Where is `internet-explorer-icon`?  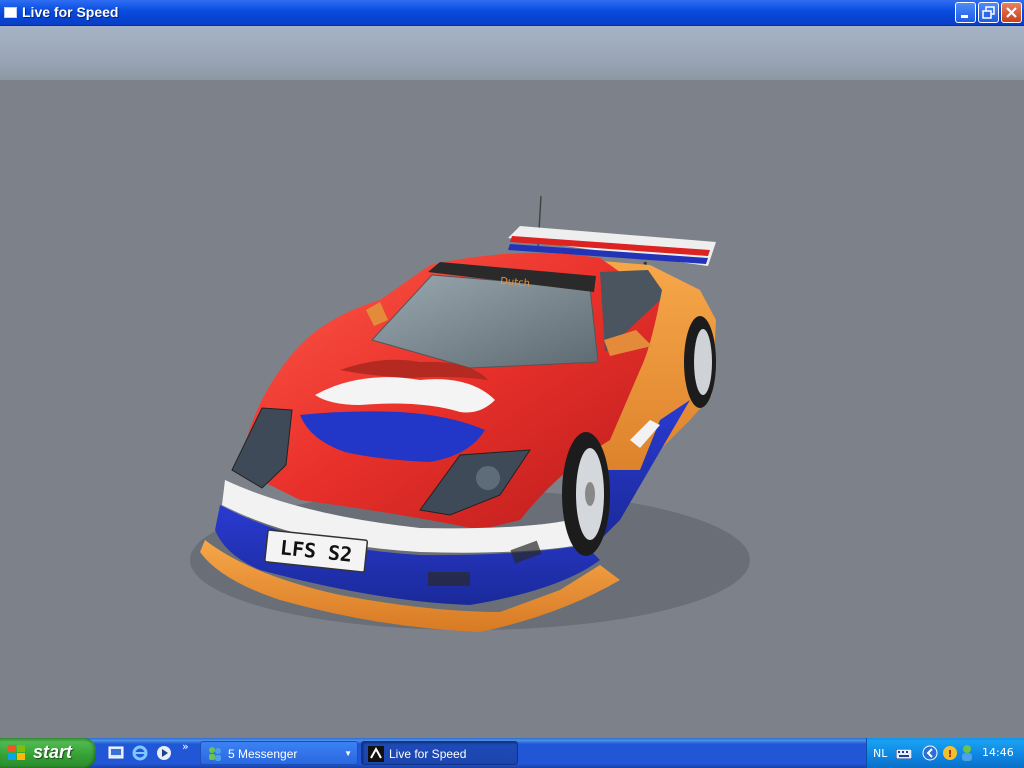 internet-explorer-icon is located at coordinates (140, 753).